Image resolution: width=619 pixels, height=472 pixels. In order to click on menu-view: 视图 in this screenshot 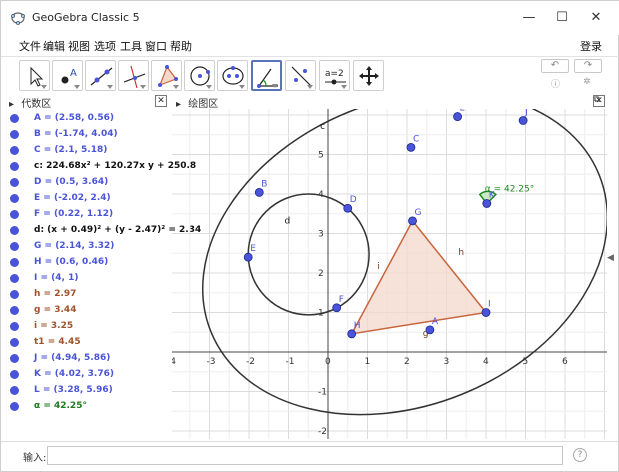, I will do `click(79, 46)`.